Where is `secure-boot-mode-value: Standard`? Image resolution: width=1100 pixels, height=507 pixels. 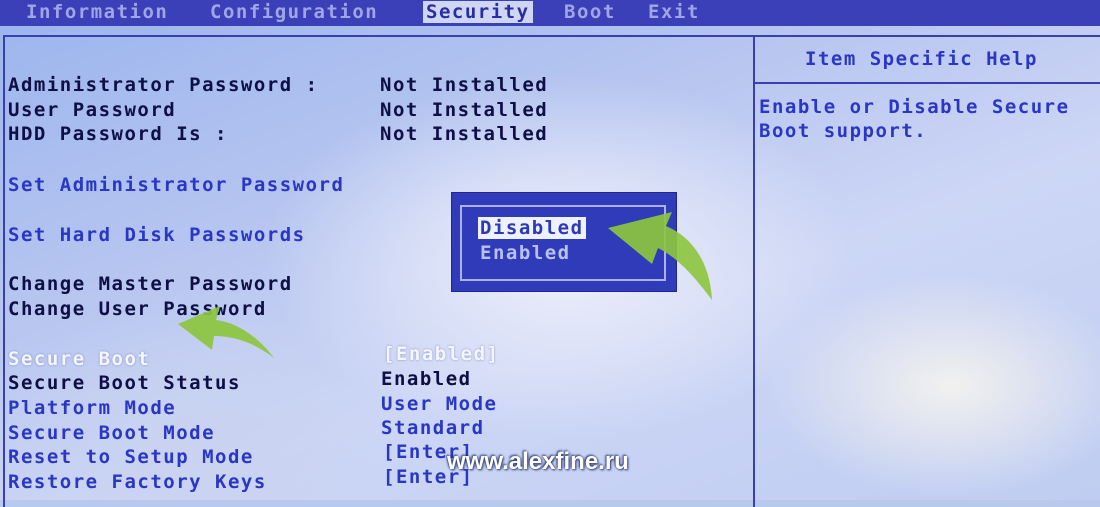 secure-boot-mode-value: Standard is located at coordinates (433, 428).